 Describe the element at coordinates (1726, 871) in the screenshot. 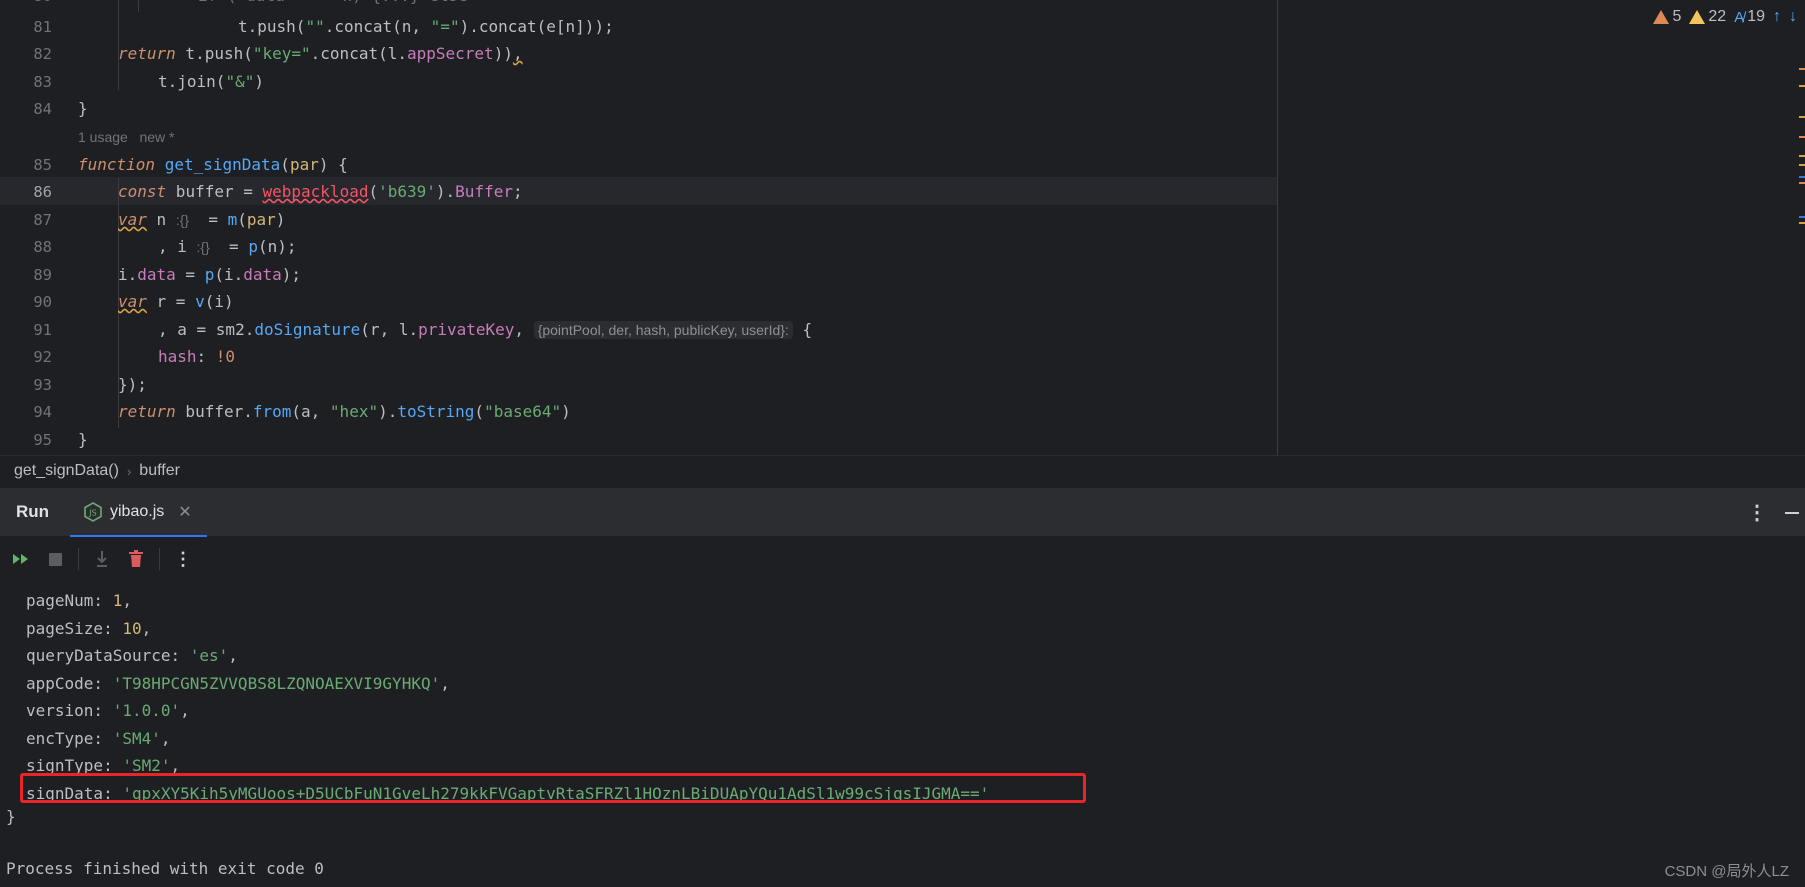

I see `watermark: CSDN @局外人LZ` at that location.